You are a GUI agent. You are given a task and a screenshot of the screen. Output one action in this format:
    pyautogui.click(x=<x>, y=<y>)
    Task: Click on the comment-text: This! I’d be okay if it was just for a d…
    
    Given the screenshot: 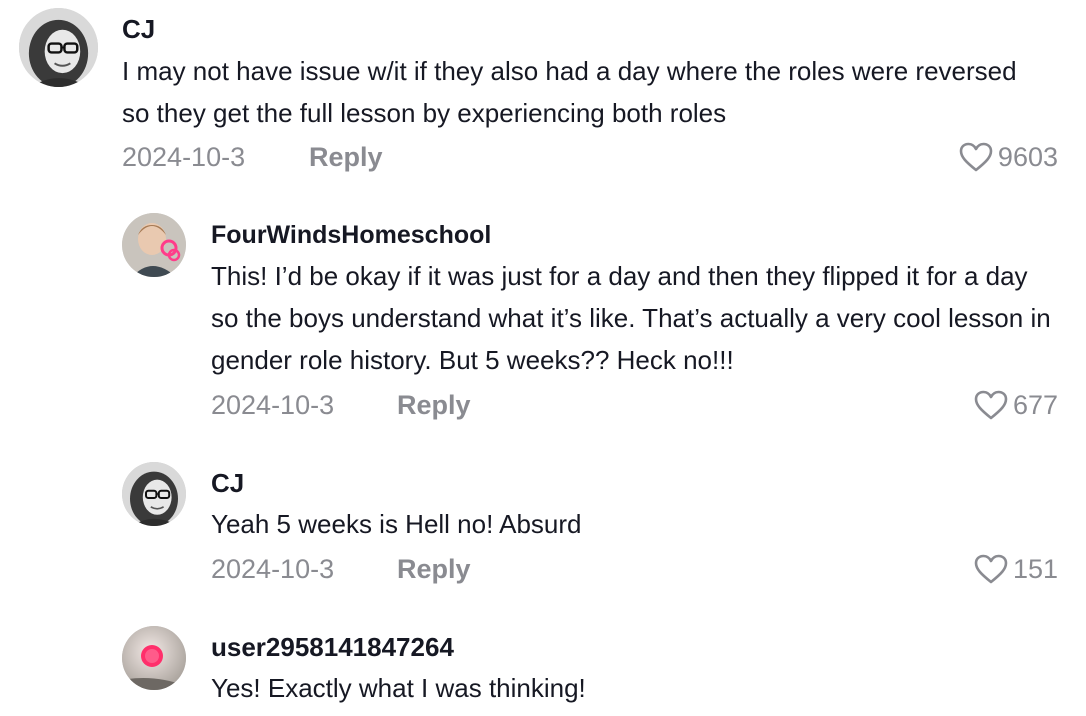 What is the action you would take?
    pyautogui.click(x=631, y=318)
    